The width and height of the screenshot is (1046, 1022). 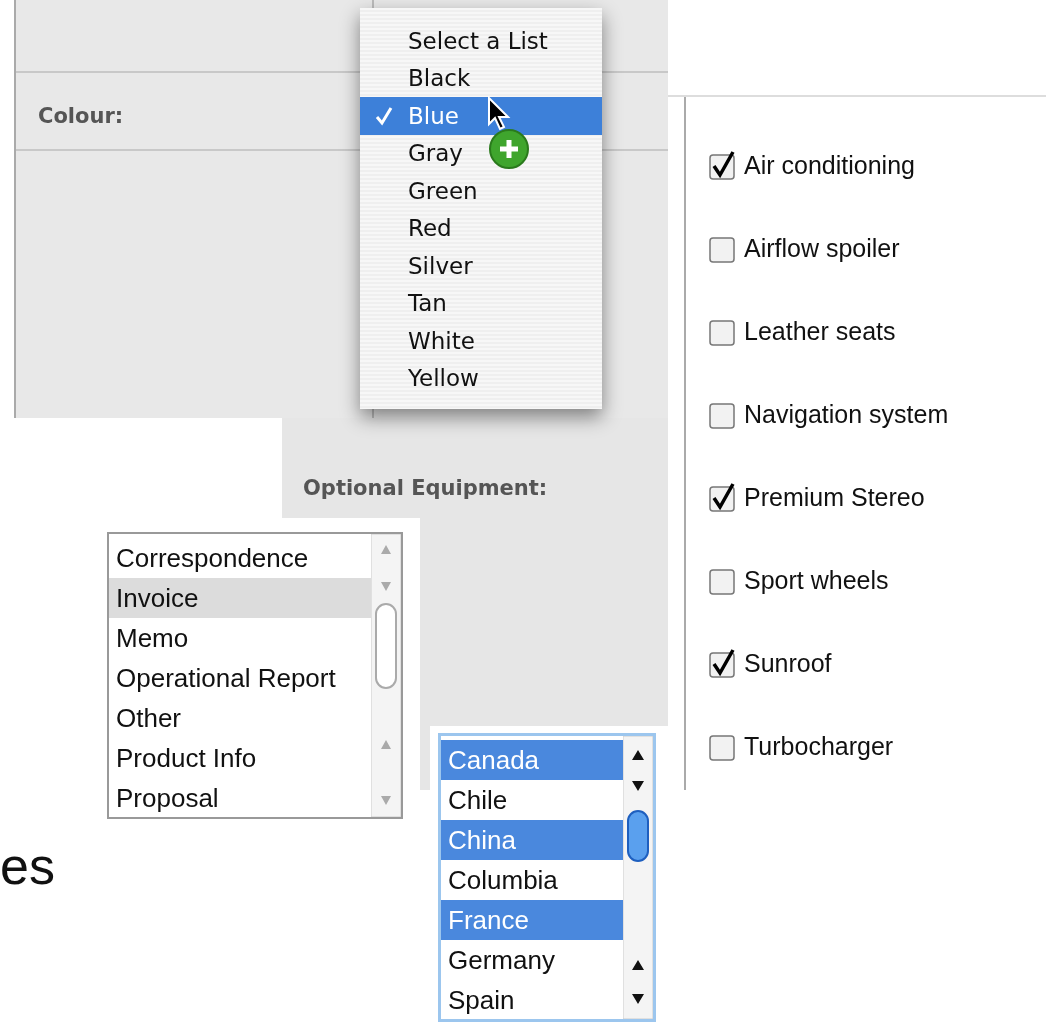 What do you see at coordinates (532, 920) in the screenshot?
I see `list-item: France` at bounding box center [532, 920].